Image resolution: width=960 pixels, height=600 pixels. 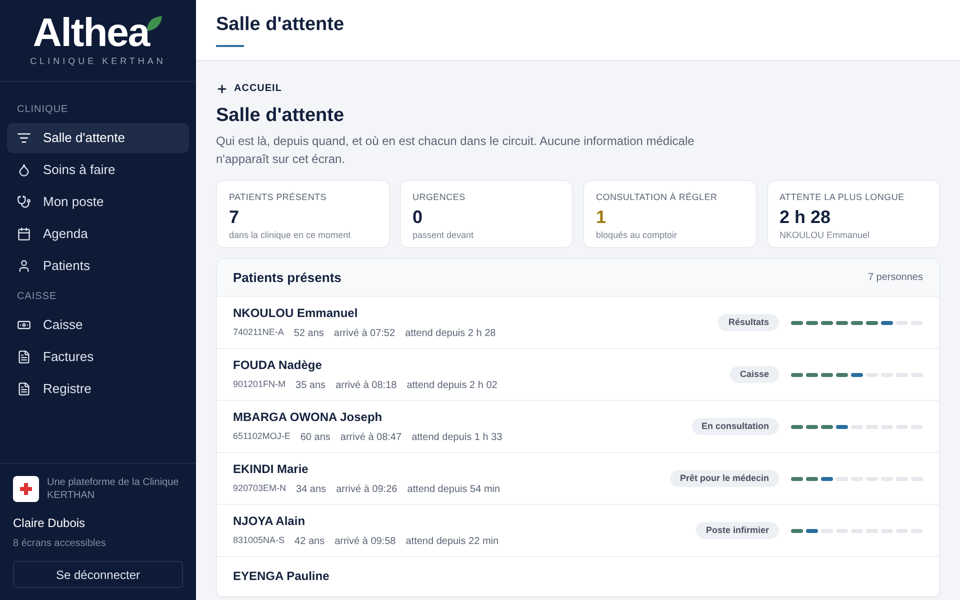 I want to click on patient-id: 901201FN-M, so click(x=259, y=384).